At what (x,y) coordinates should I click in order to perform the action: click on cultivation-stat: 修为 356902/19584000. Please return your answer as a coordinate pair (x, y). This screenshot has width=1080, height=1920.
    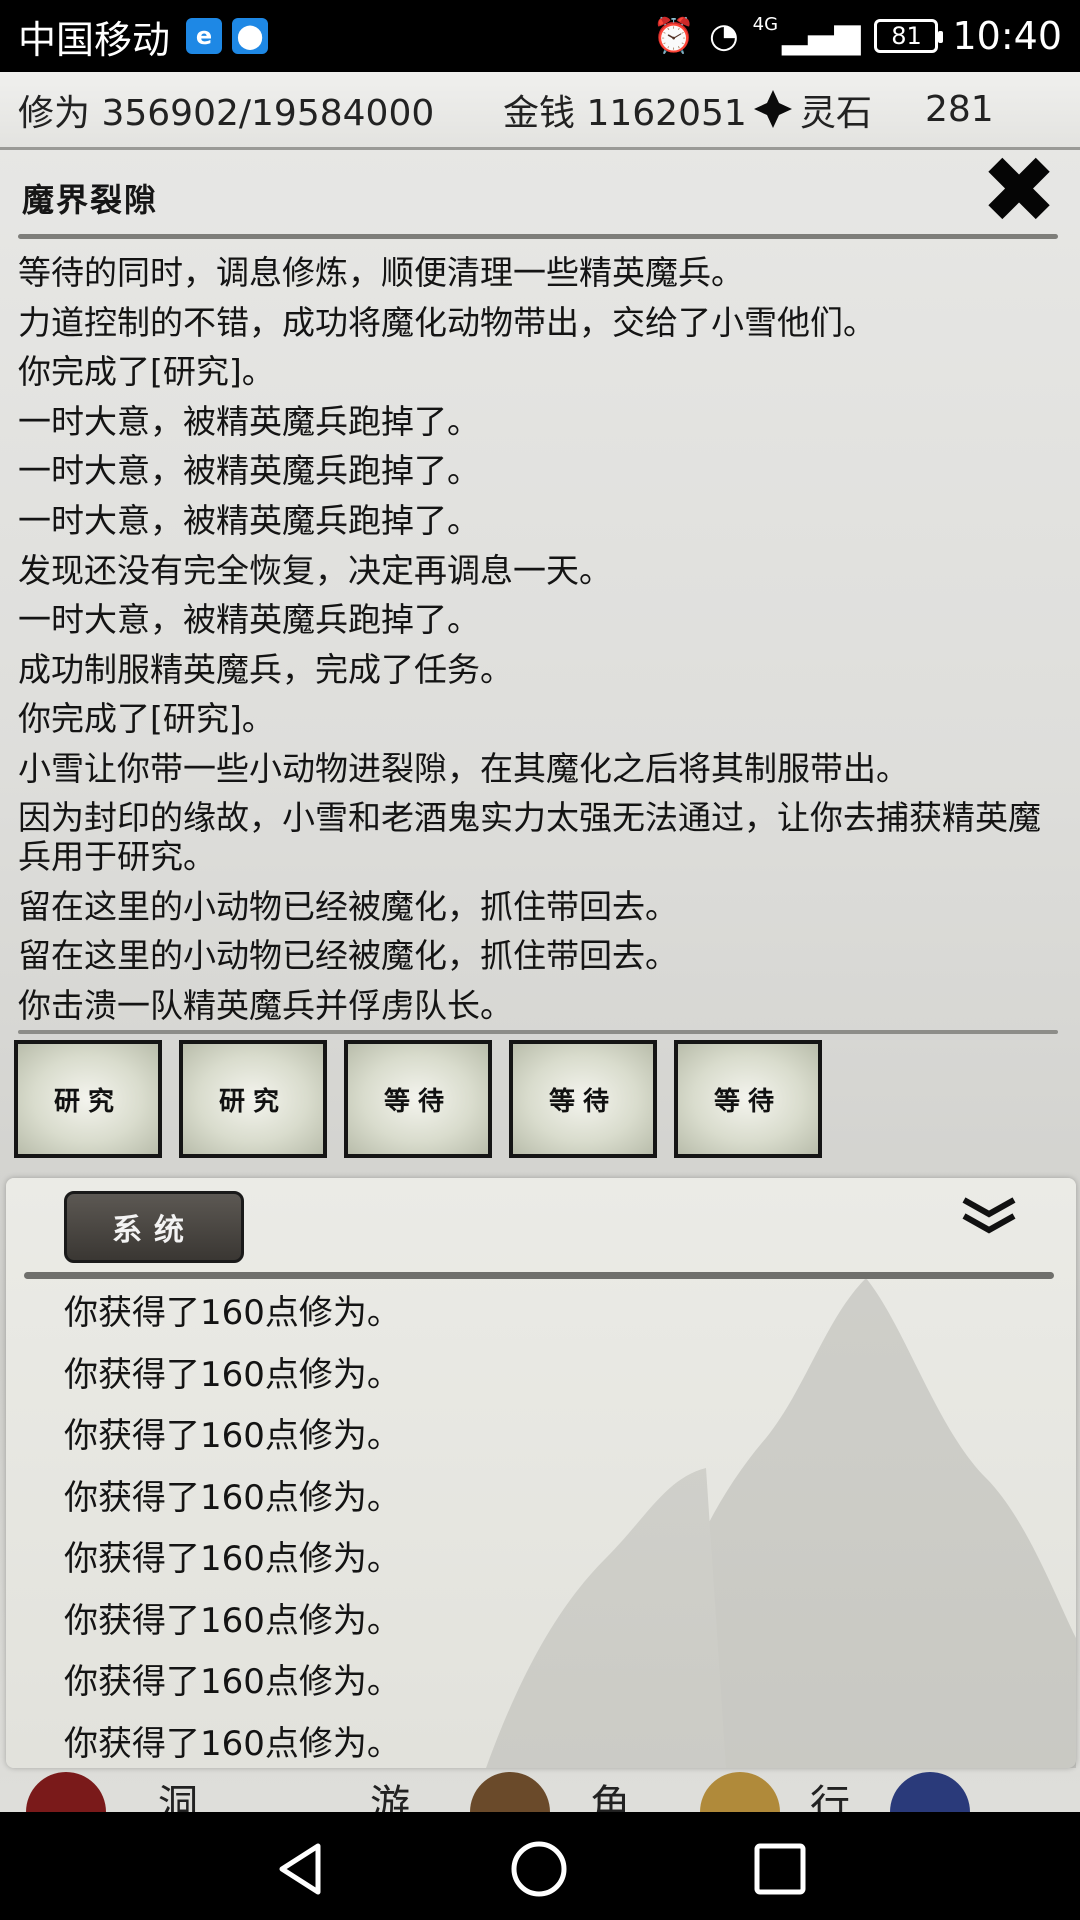
    Looking at the image, I should click on (226, 110).